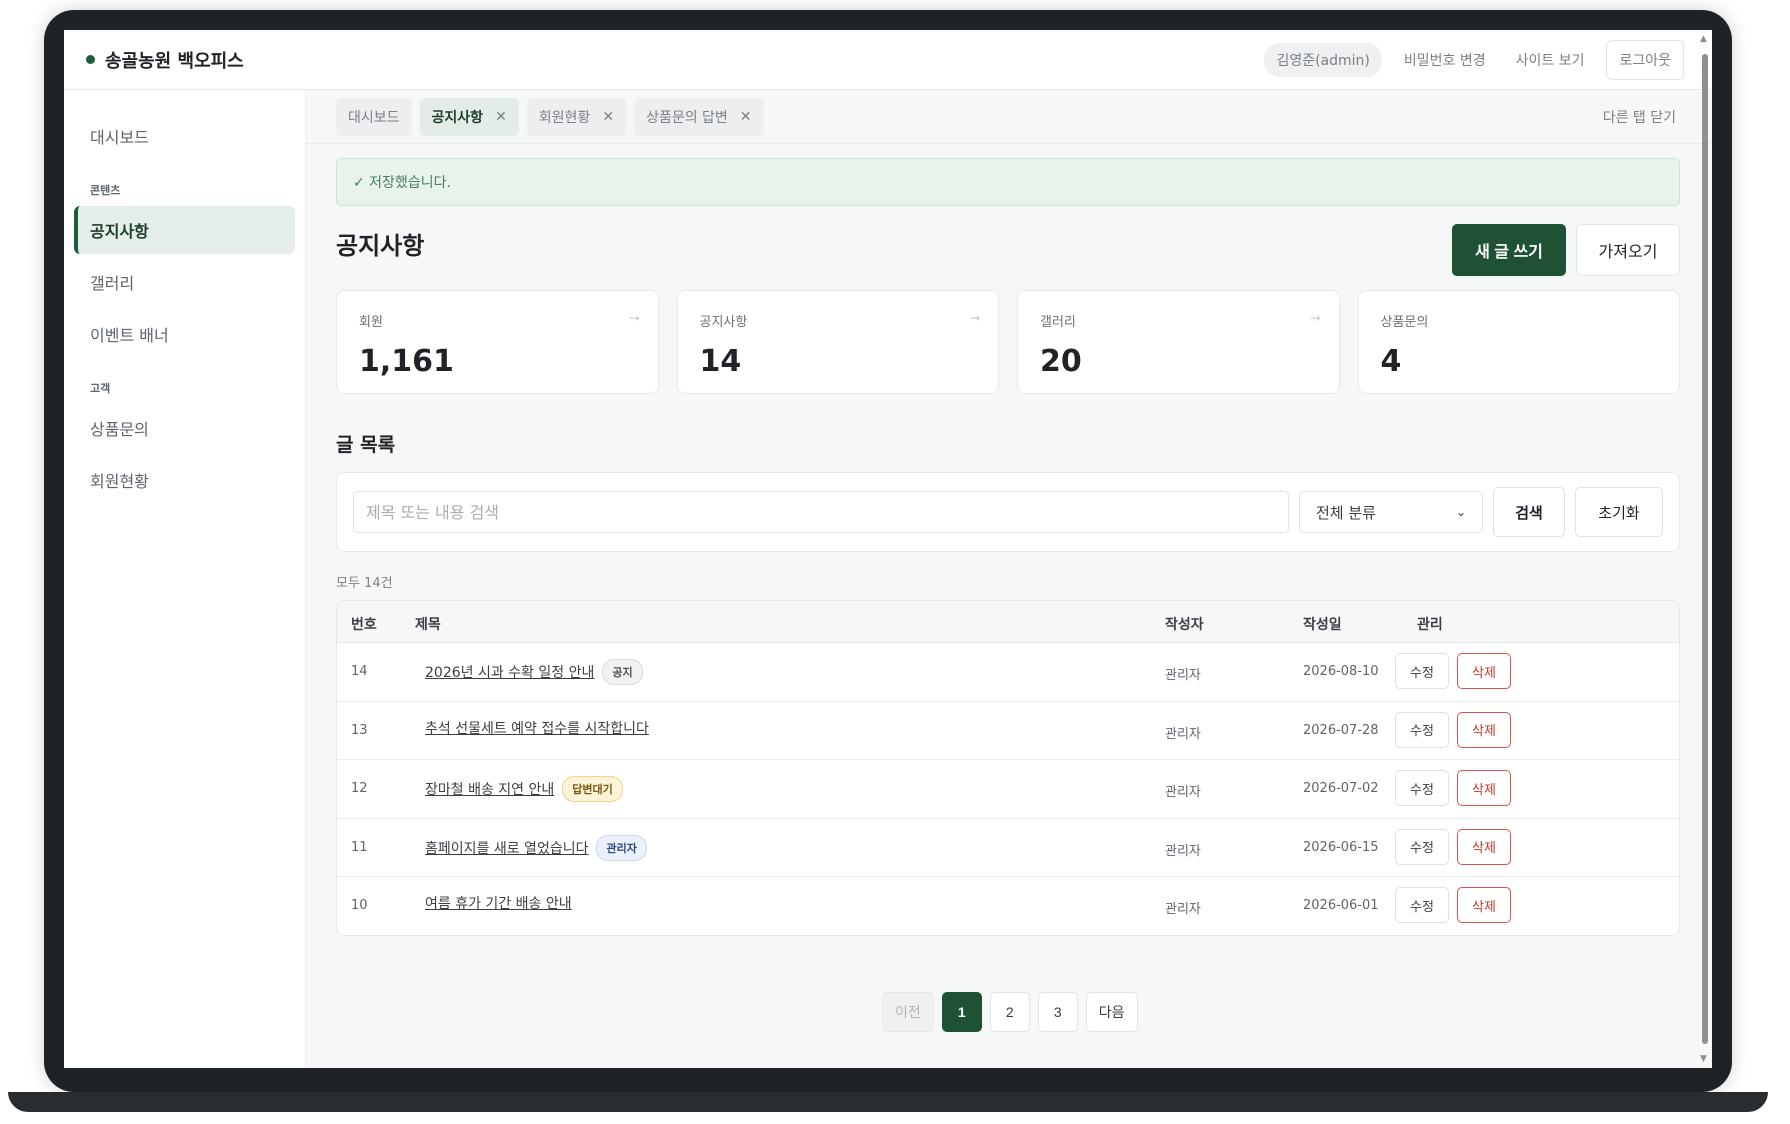 This screenshot has width=1790, height=1124. I want to click on post-title-link: 추석 선물세트 예약 접수를 시작합니다, so click(537, 728).